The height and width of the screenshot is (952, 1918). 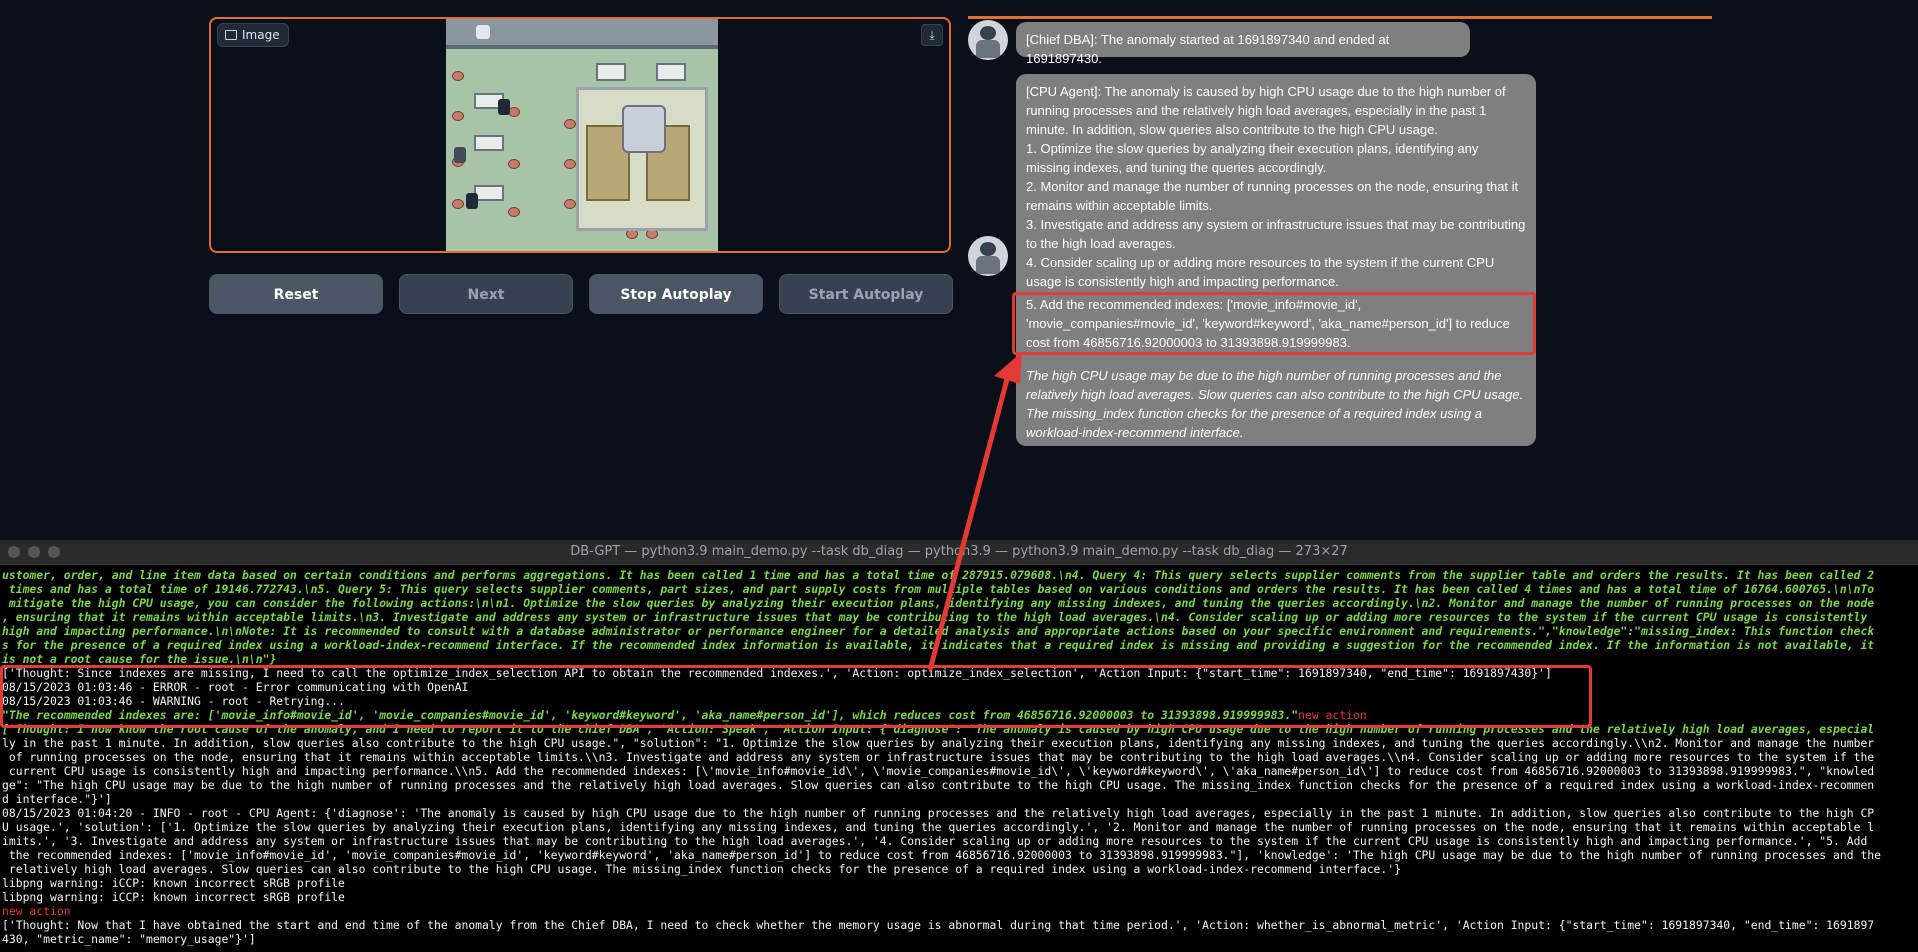 What do you see at coordinates (959, 799) in the screenshot?
I see `terminal-line: d interface."}']` at bounding box center [959, 799].